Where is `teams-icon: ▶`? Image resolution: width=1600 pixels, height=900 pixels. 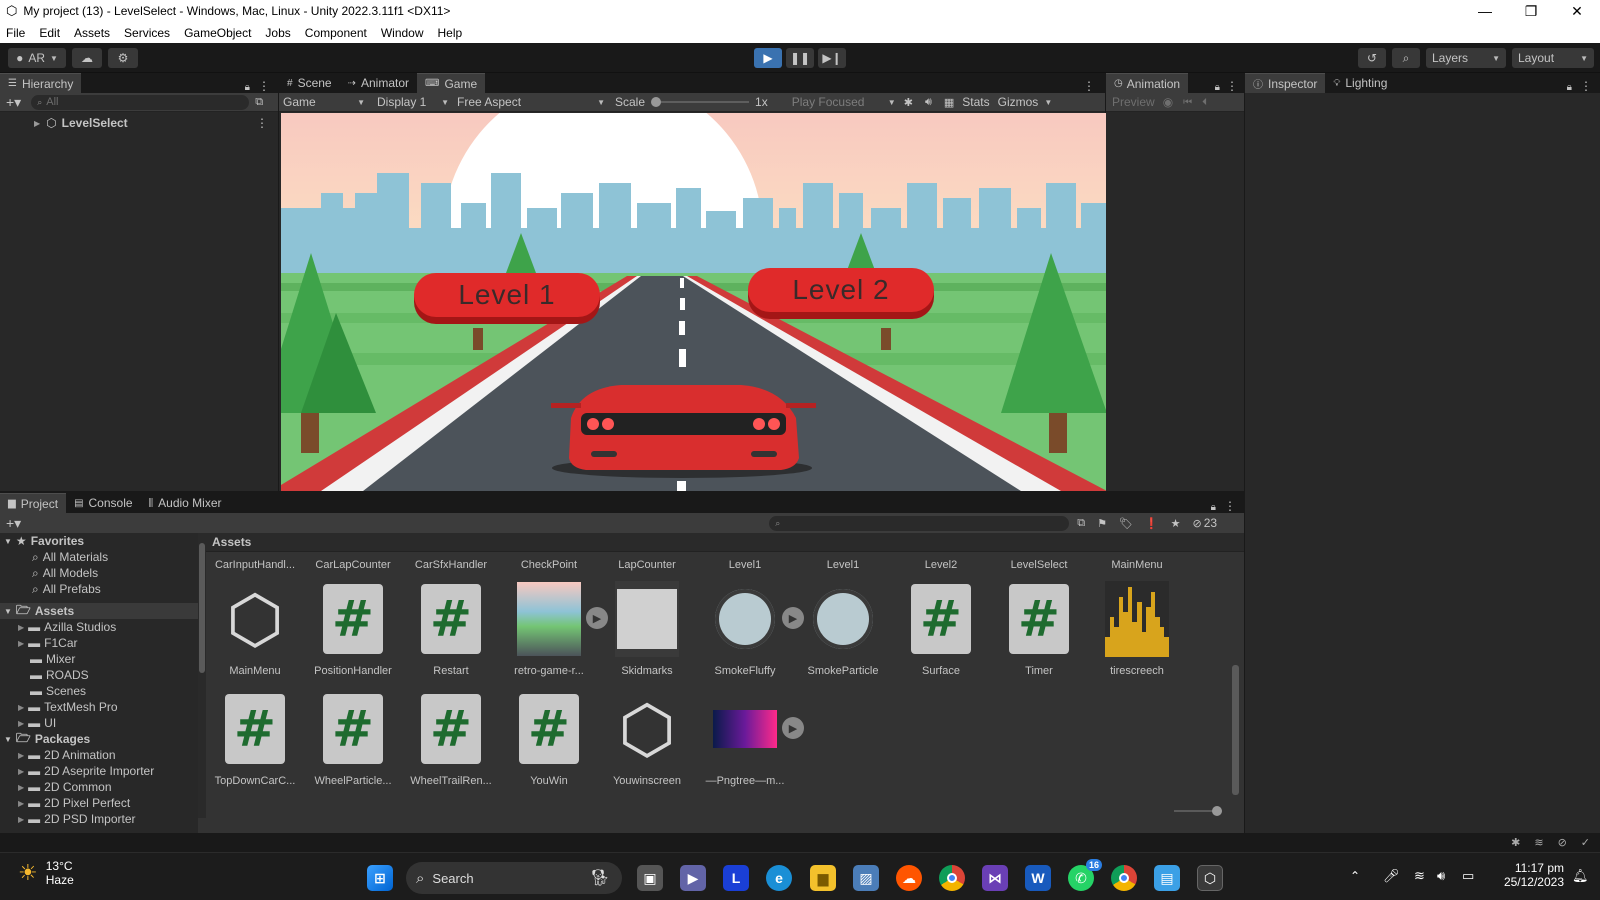 teams-icon: ▶ is located at coordinates (693, 878).